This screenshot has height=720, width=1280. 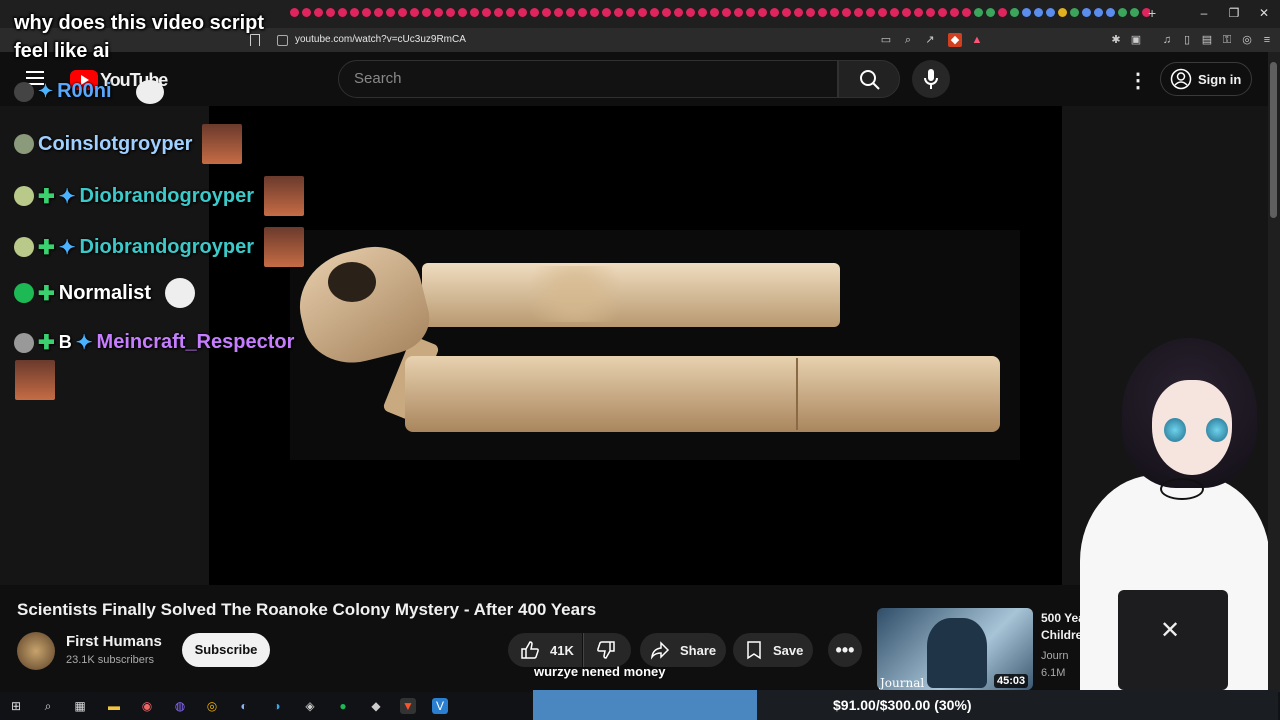 I want to click on media-icon: ♫, so click(x=1167, y=40).